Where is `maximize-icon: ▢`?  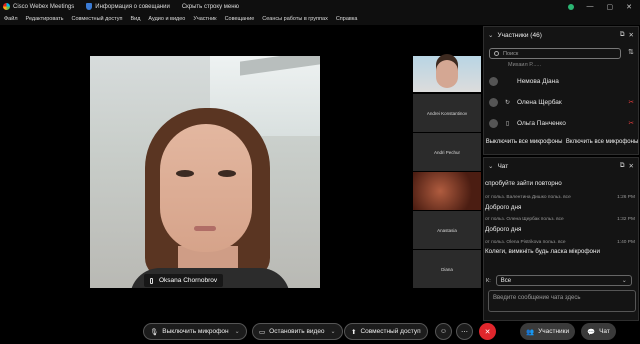 maximize-icon: ▢ is located at coordinates (610, 7).